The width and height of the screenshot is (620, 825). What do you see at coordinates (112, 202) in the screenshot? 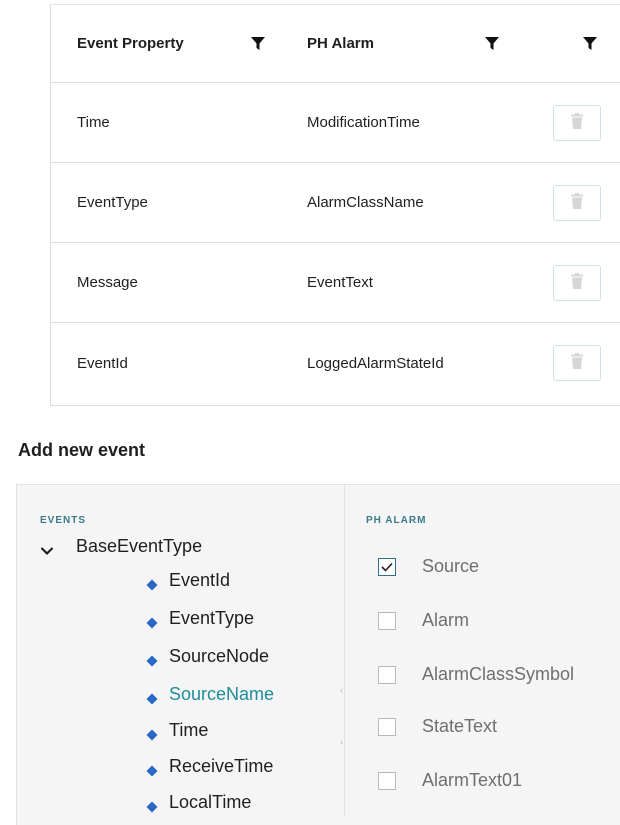
I see `event-property-cell: EventType` at bounding box center [112, 202].